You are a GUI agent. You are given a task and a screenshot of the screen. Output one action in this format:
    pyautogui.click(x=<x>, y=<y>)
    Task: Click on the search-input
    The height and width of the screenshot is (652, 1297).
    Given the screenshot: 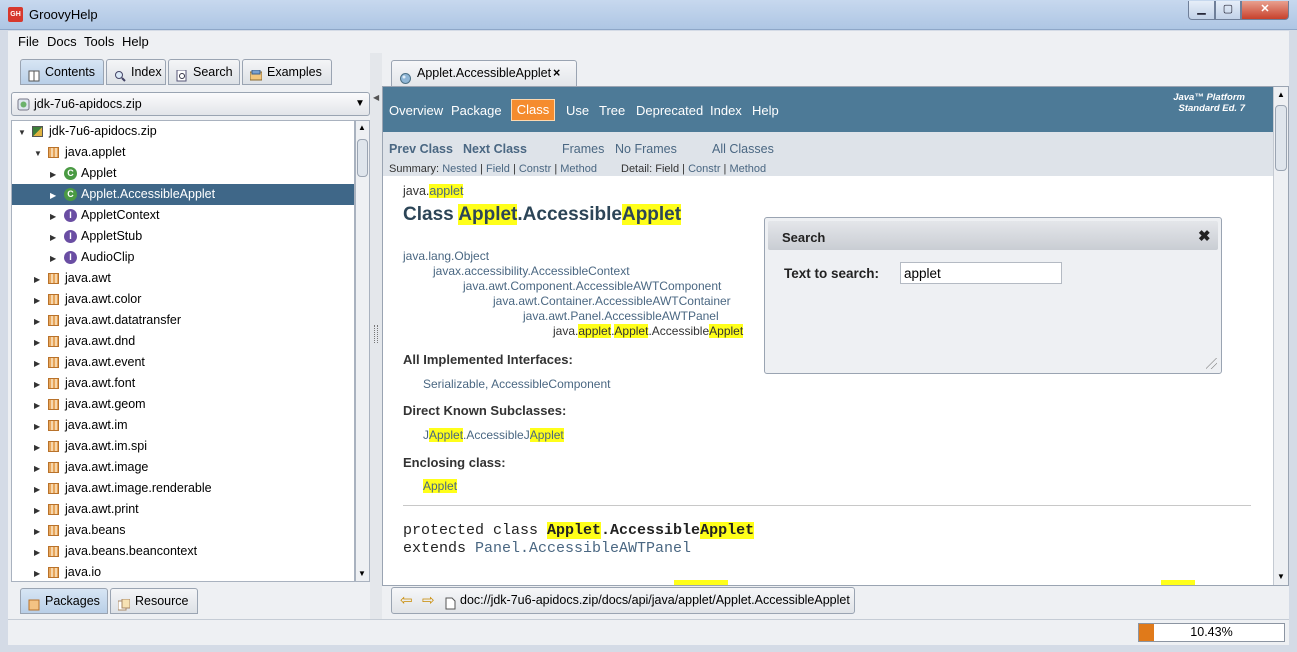 What is the action you would take?
    pyautogui.click(x=981, y=273)
    